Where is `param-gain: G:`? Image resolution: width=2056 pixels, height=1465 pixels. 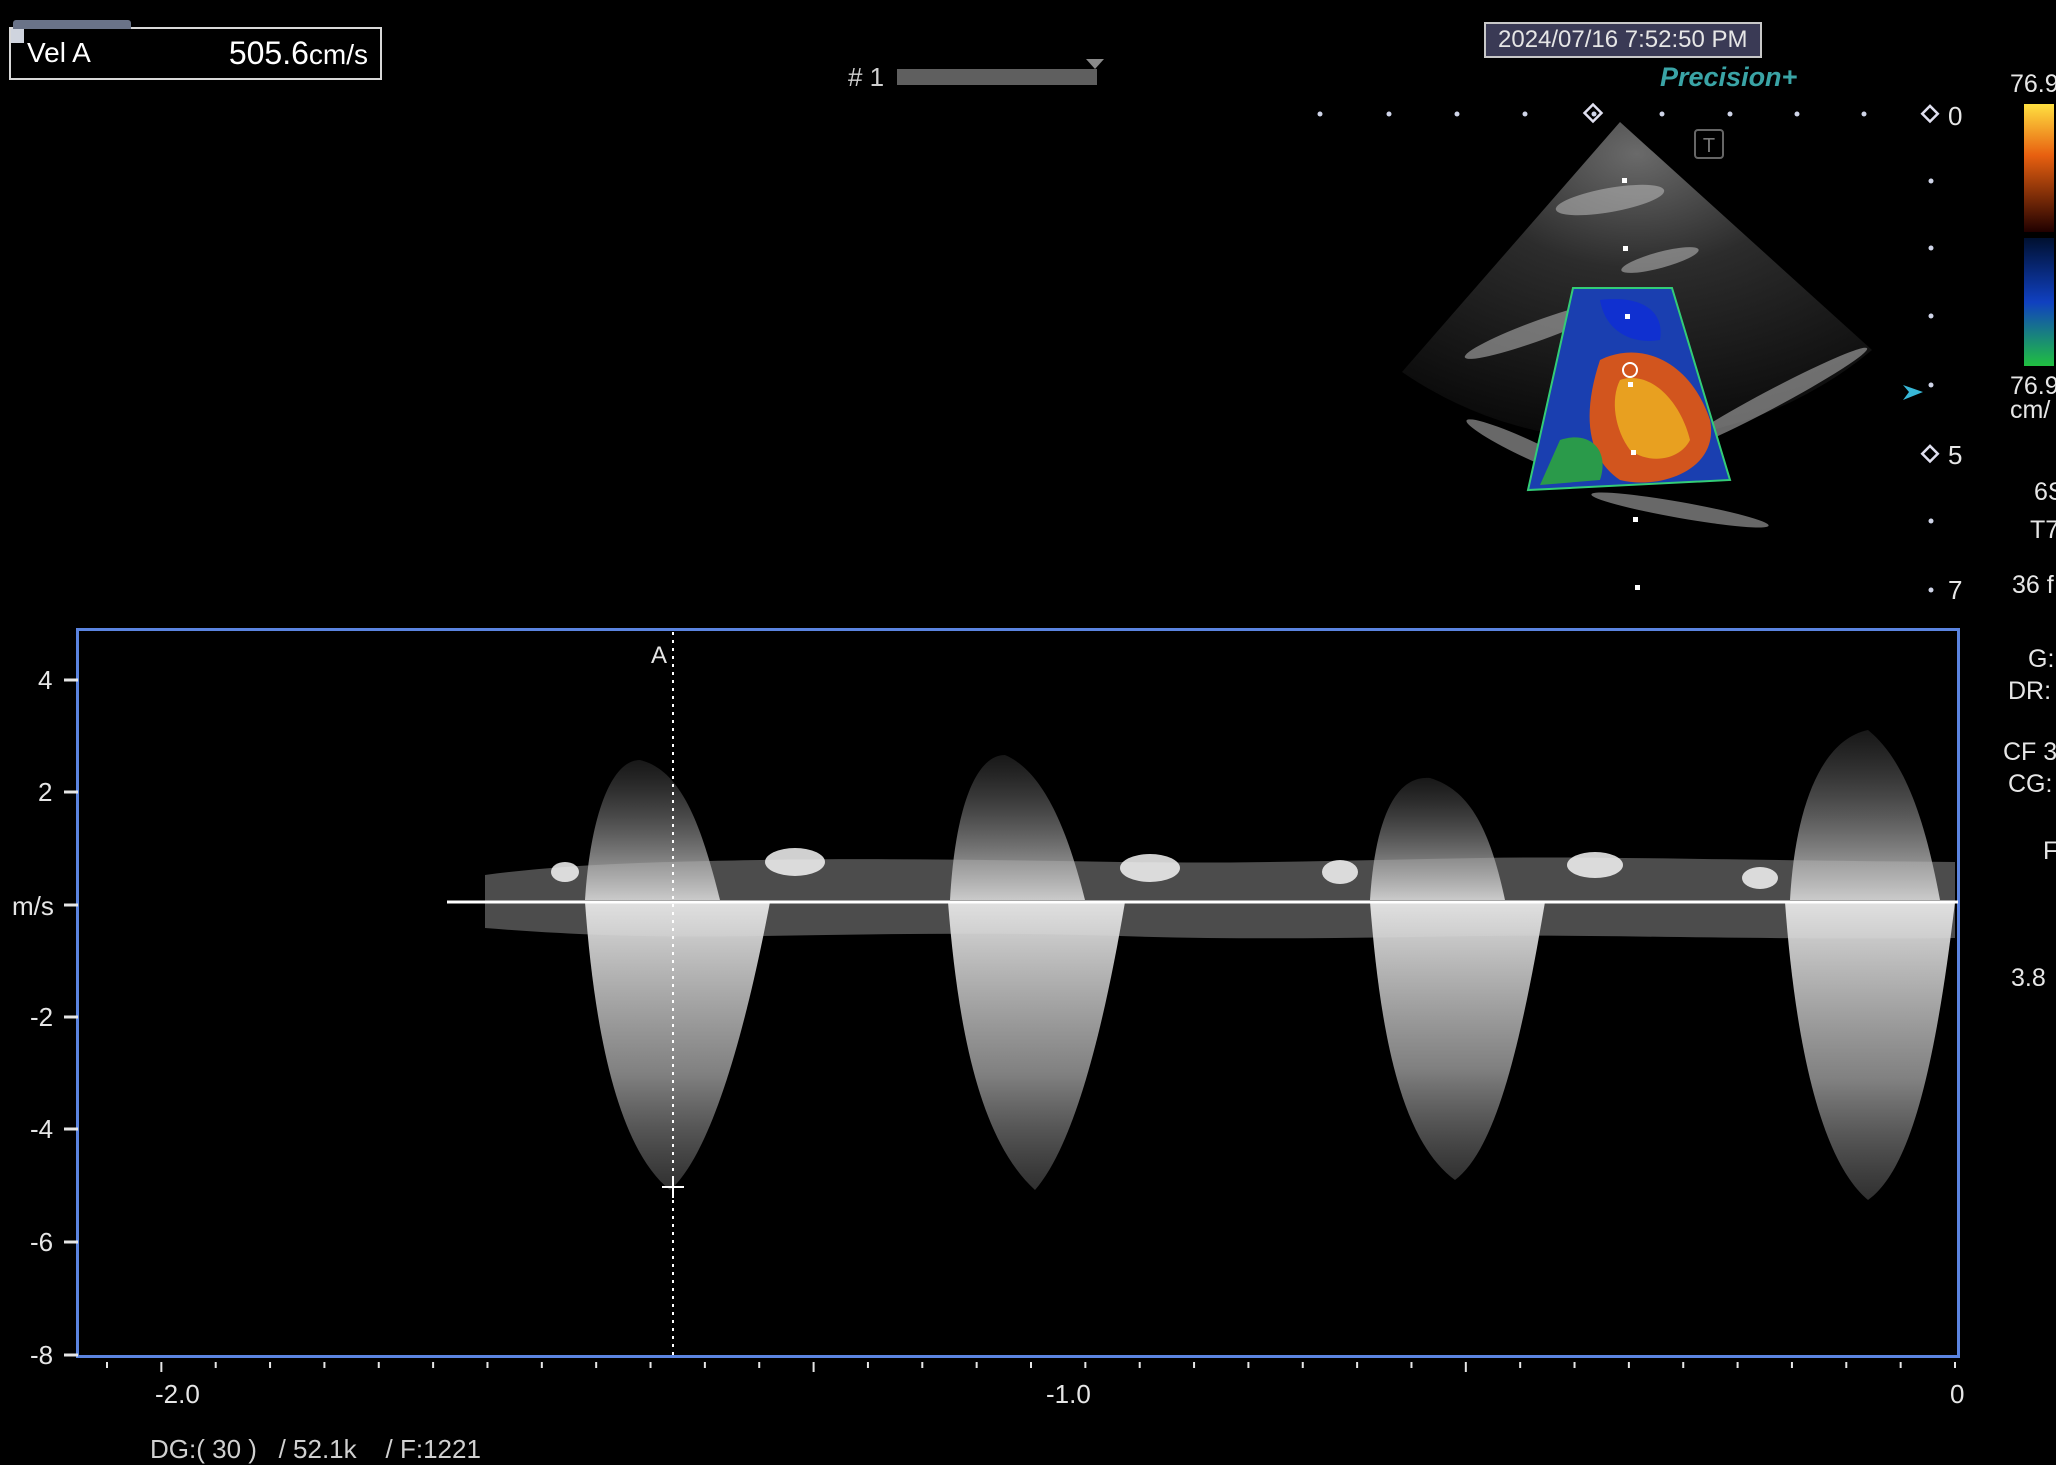 param-gain: G: is located at coordinates (2041, 659).